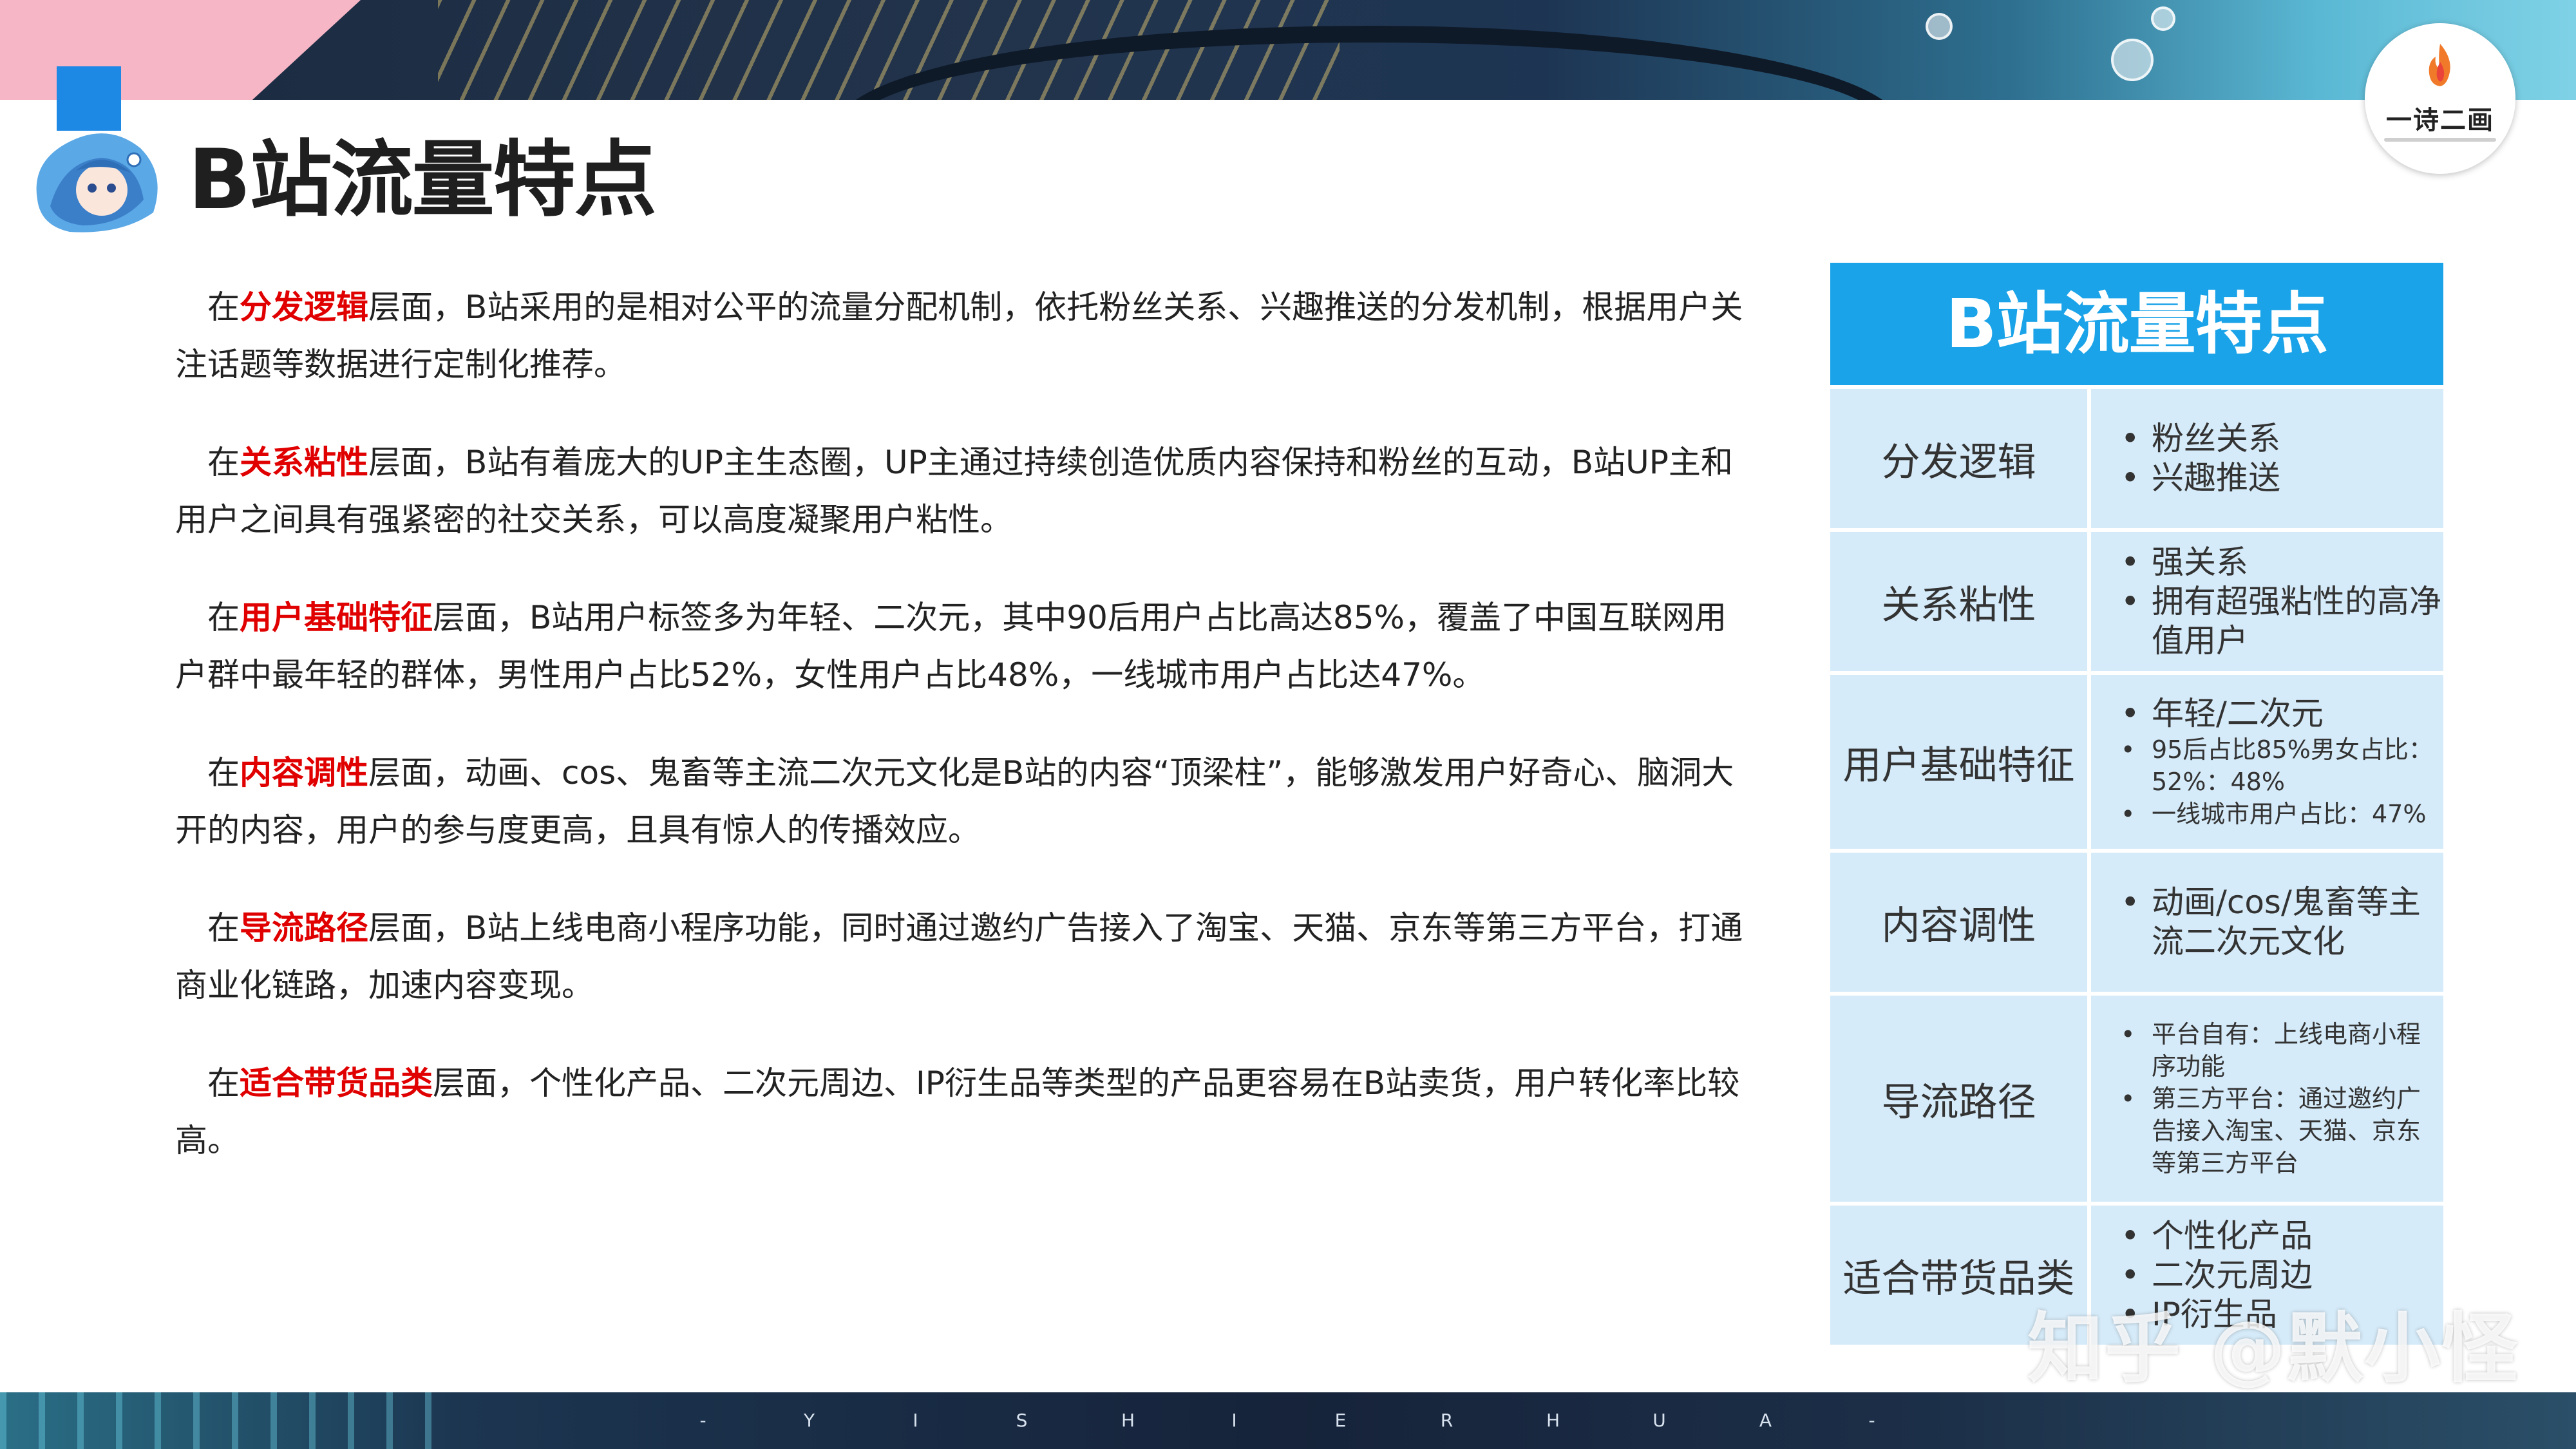  I want to click on keyword: 内容调性, so click(304, 773).